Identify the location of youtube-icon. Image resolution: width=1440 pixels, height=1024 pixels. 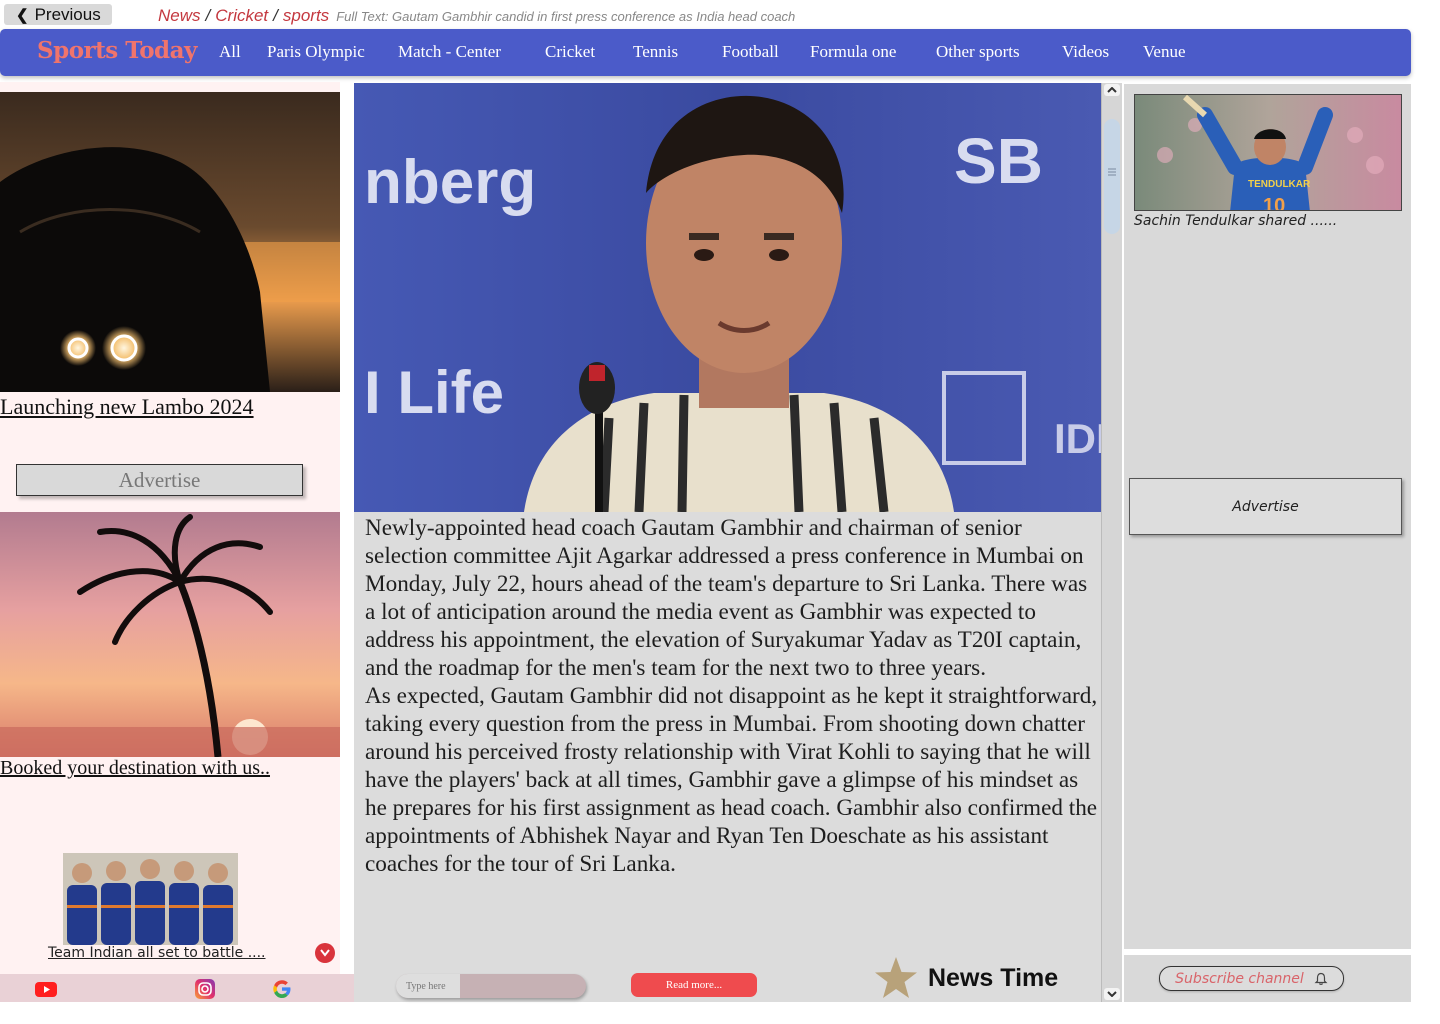
(46, 989).